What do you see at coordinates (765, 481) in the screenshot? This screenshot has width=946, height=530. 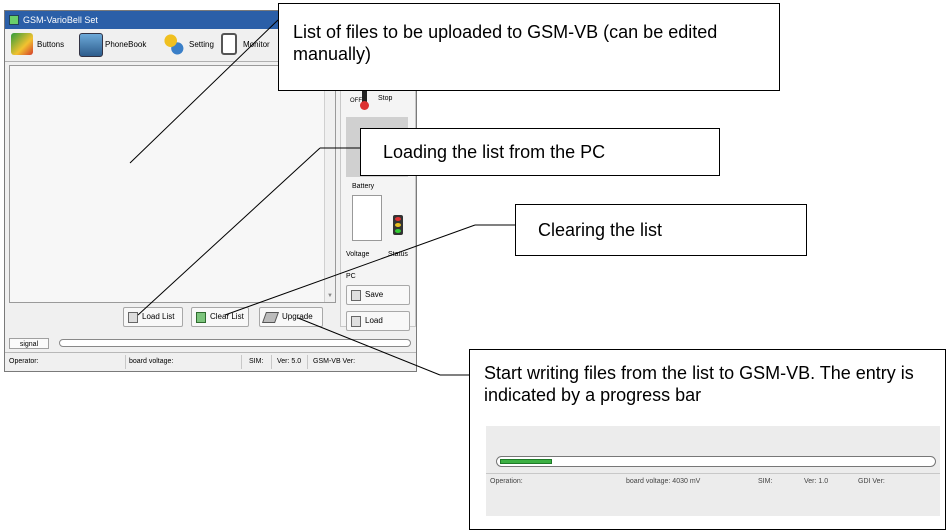 I see `inset-sim: SIM:` at bounding box center [765, 481].